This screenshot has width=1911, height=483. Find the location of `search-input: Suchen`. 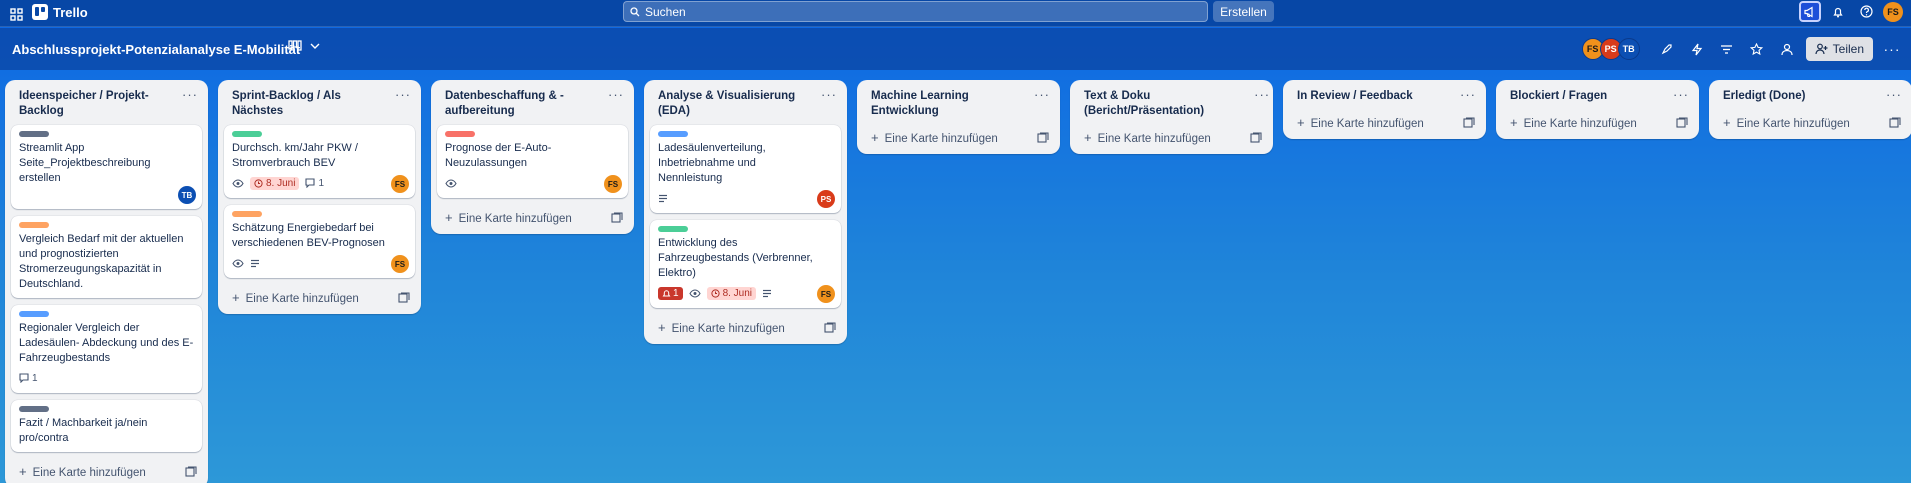

search-input: Suchen is located at coordinates (915, 11).